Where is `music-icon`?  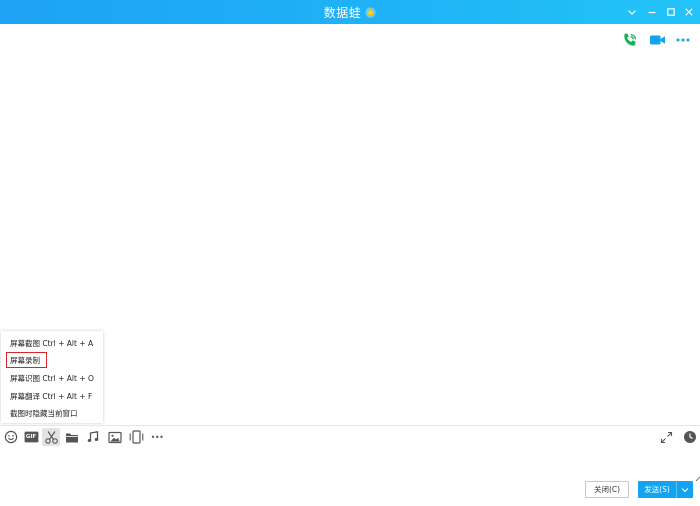
music-icon is located at coordinates (93, 436).